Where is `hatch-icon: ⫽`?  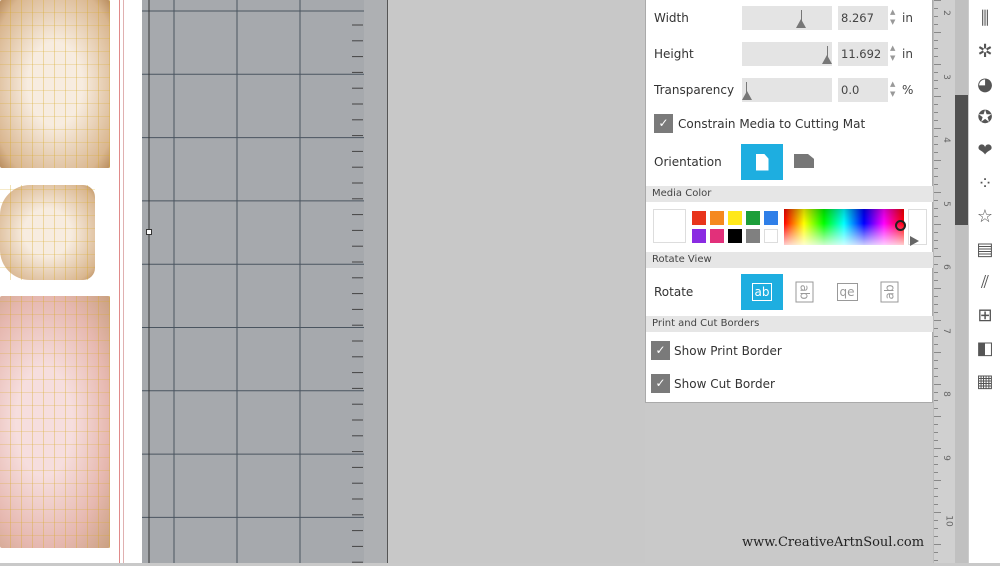 hatch-icon: ⫽ is located at coordinates (985, 283).